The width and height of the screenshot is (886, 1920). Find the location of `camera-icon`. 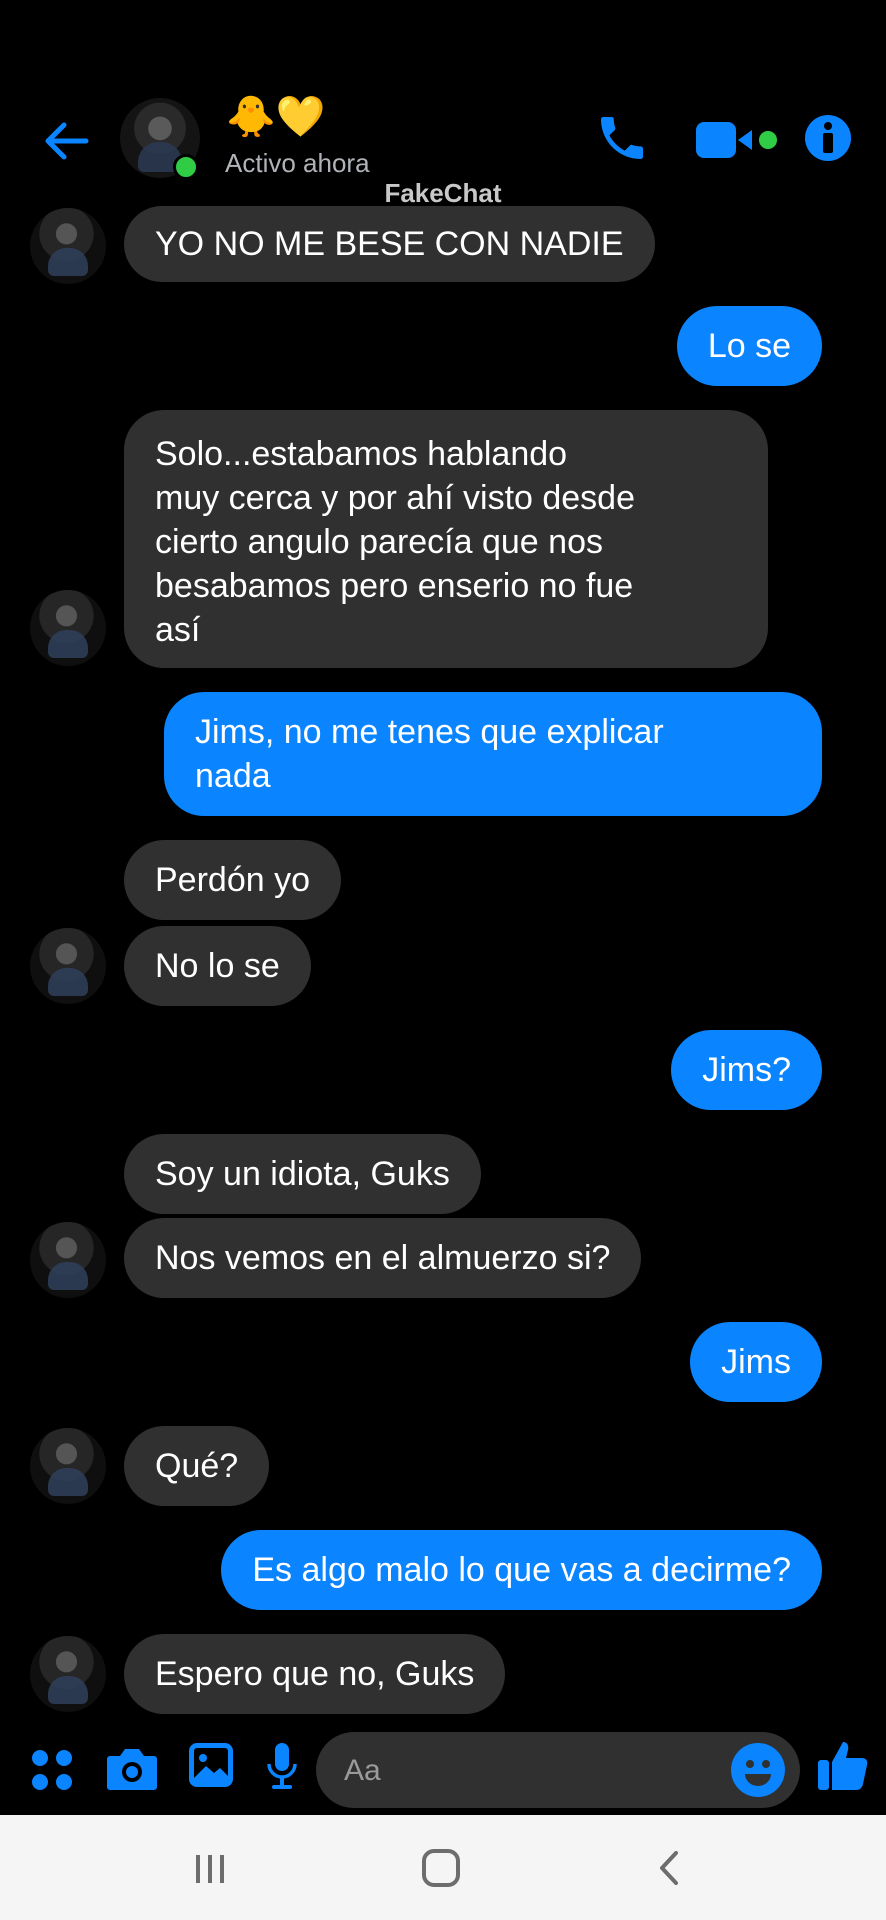

camera-icon is located at coordinates (132, 1769).